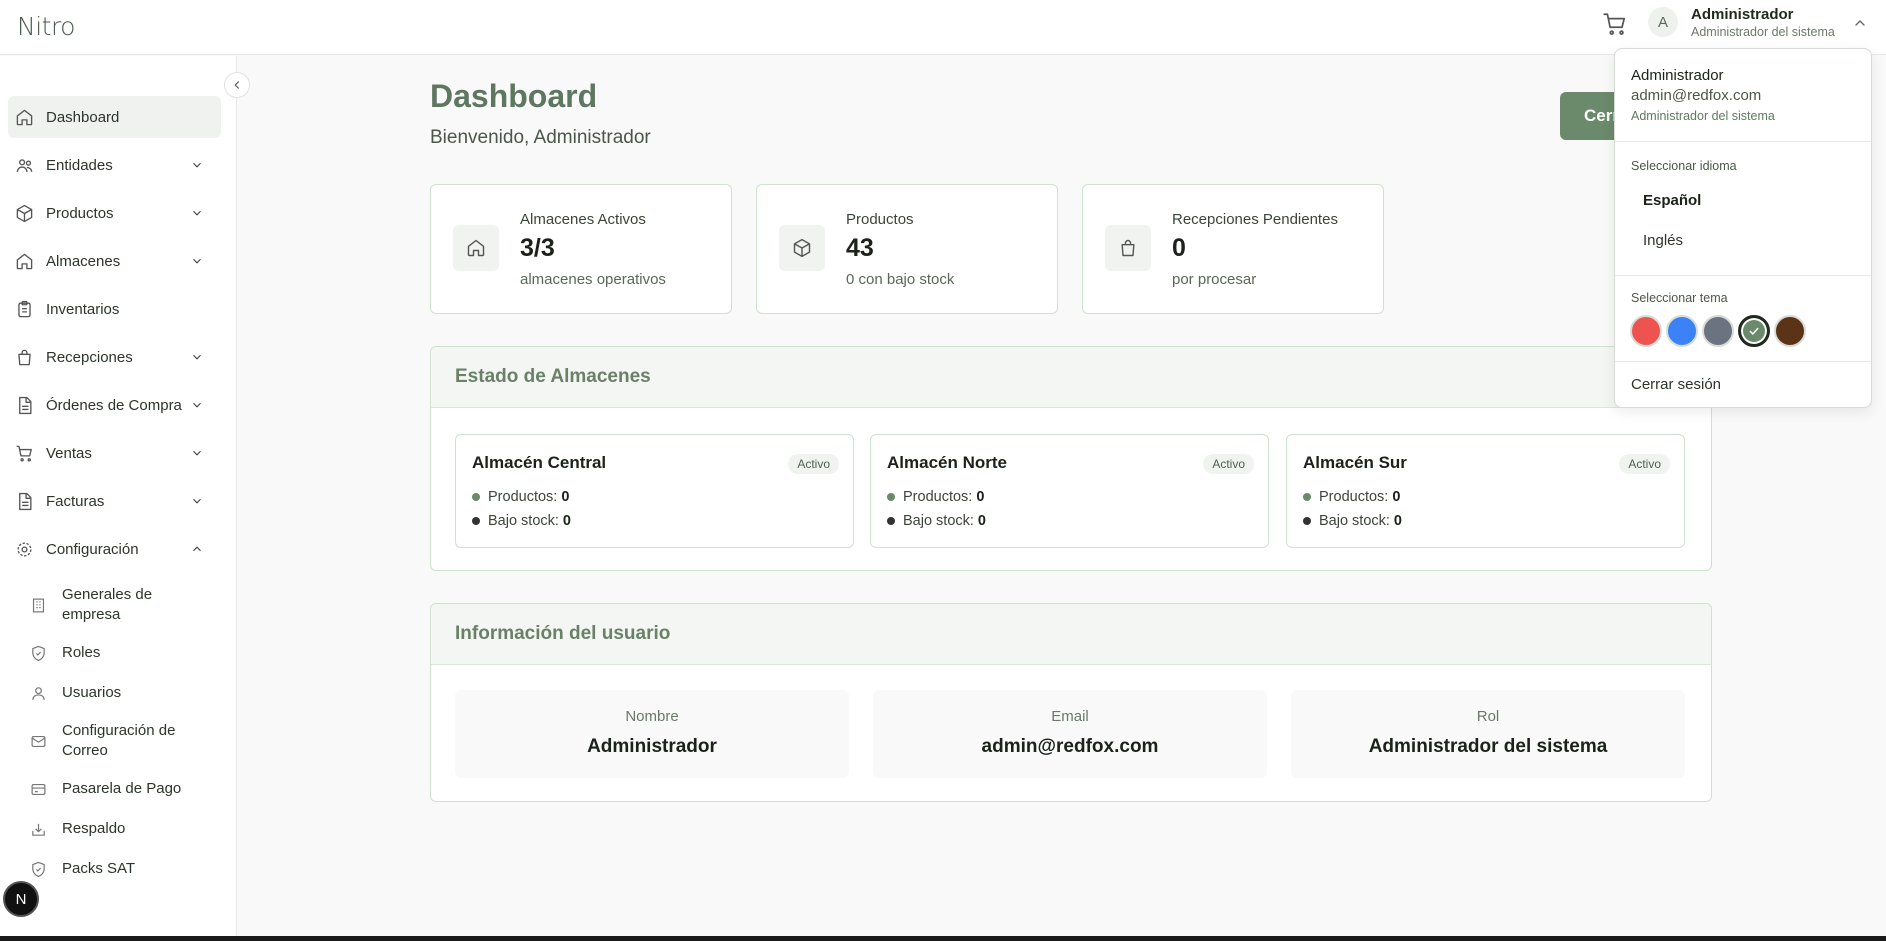 This screenshot has height=941, width=1886. What do you see at coordinates (1790, 331) in the screenshot?
I see `theme-swatch-brown` at bounding box center [1790, 331].